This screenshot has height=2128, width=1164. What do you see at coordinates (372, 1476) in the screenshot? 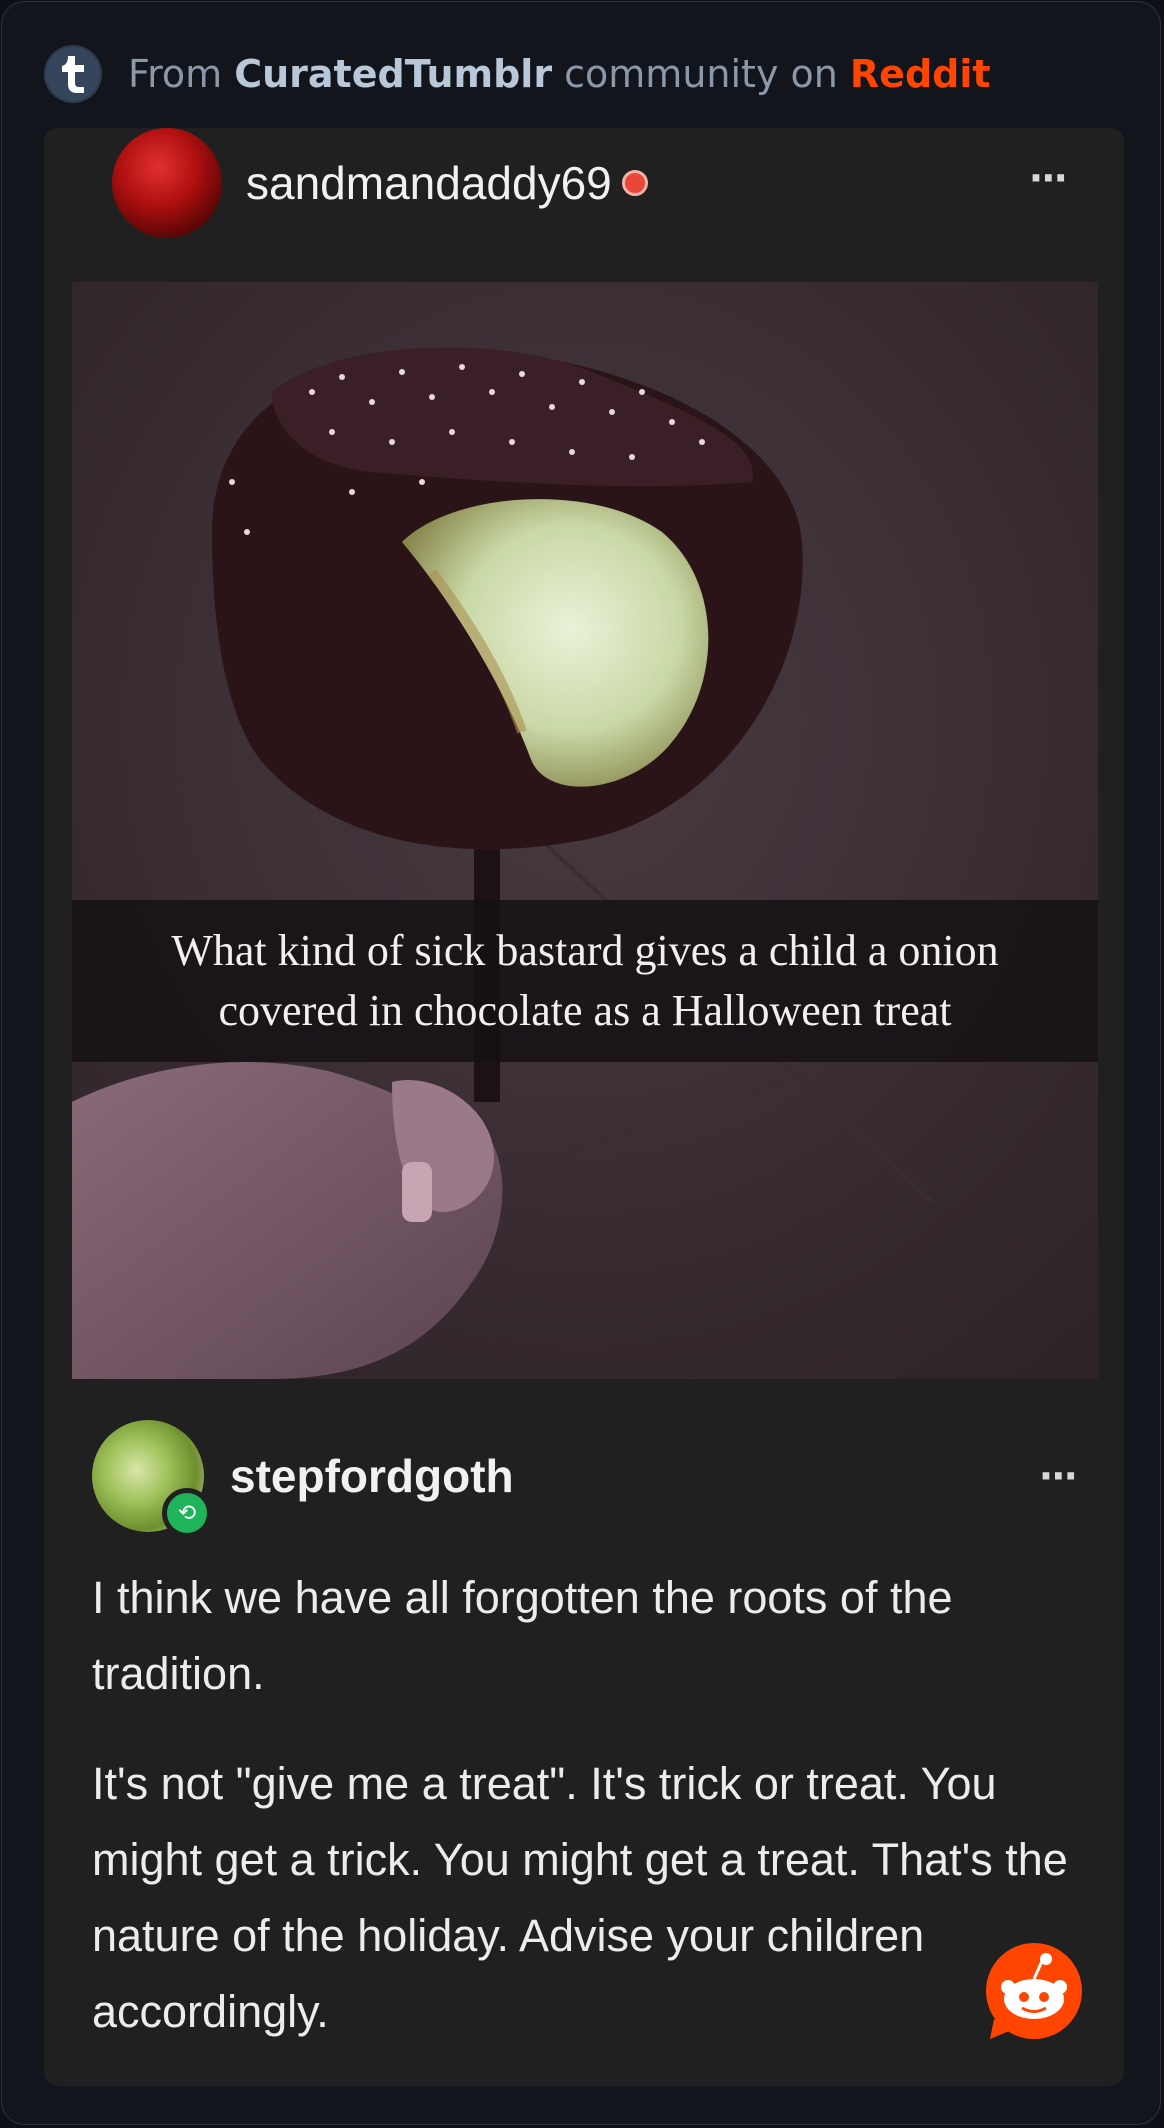
I see `username: stepfordgoth` at bounding box center [372, 1476].